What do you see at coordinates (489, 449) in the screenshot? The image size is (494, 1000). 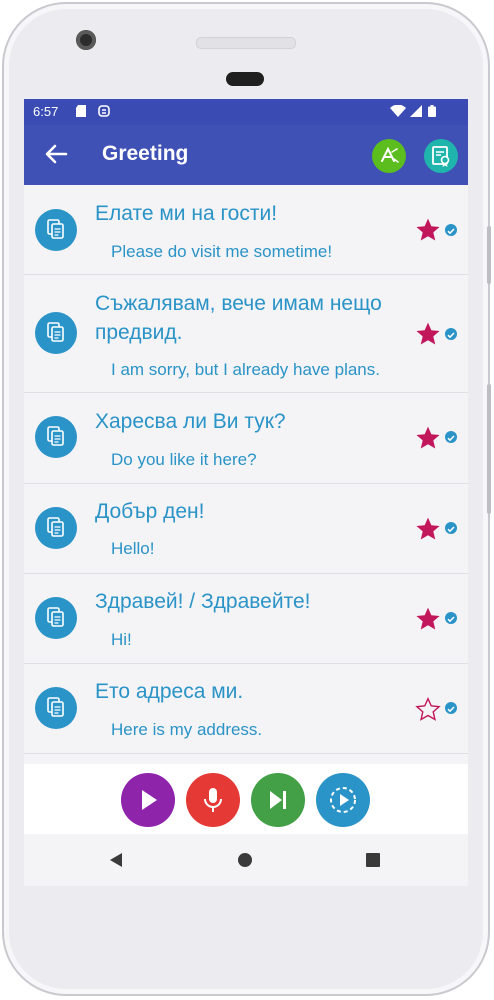 I see `side-button` at bounding box center [489, 449].